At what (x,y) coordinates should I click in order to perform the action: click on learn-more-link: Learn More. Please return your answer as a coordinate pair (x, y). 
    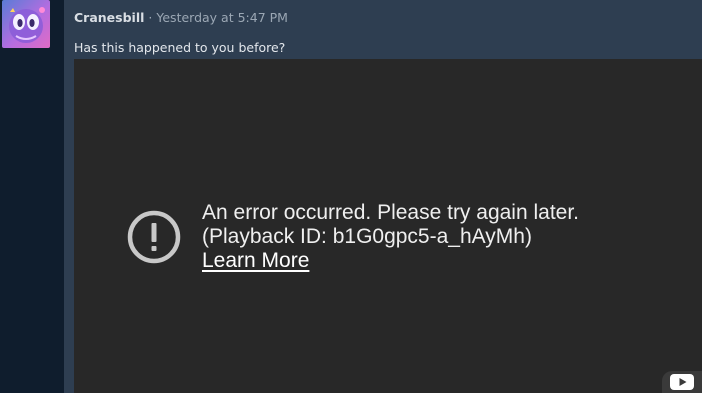
    Looking at the image, I should click on (255, 261).